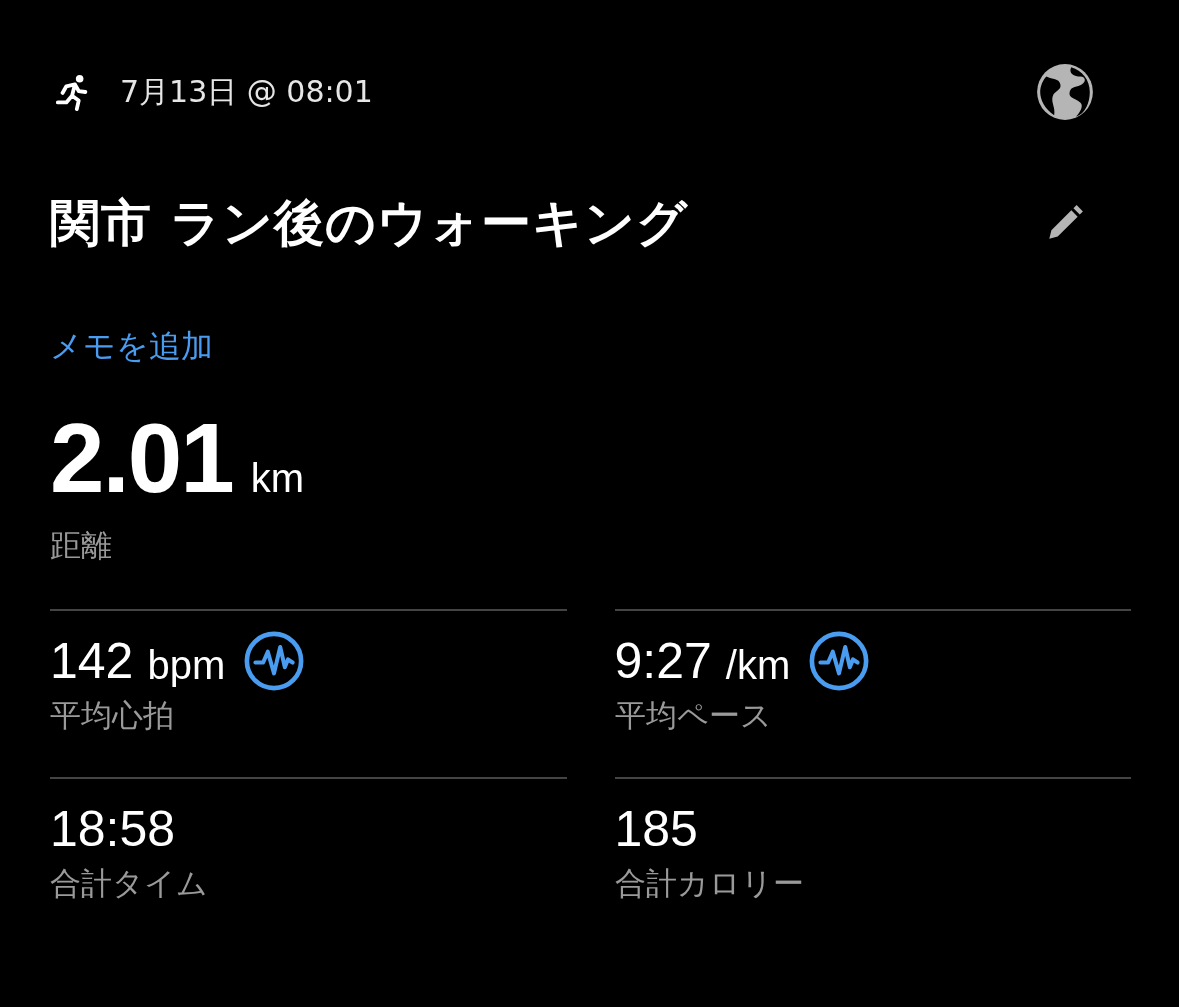  Describe the element at coordinates (92, 661) in the screenshot. I see `stat-value: 142` at that location.